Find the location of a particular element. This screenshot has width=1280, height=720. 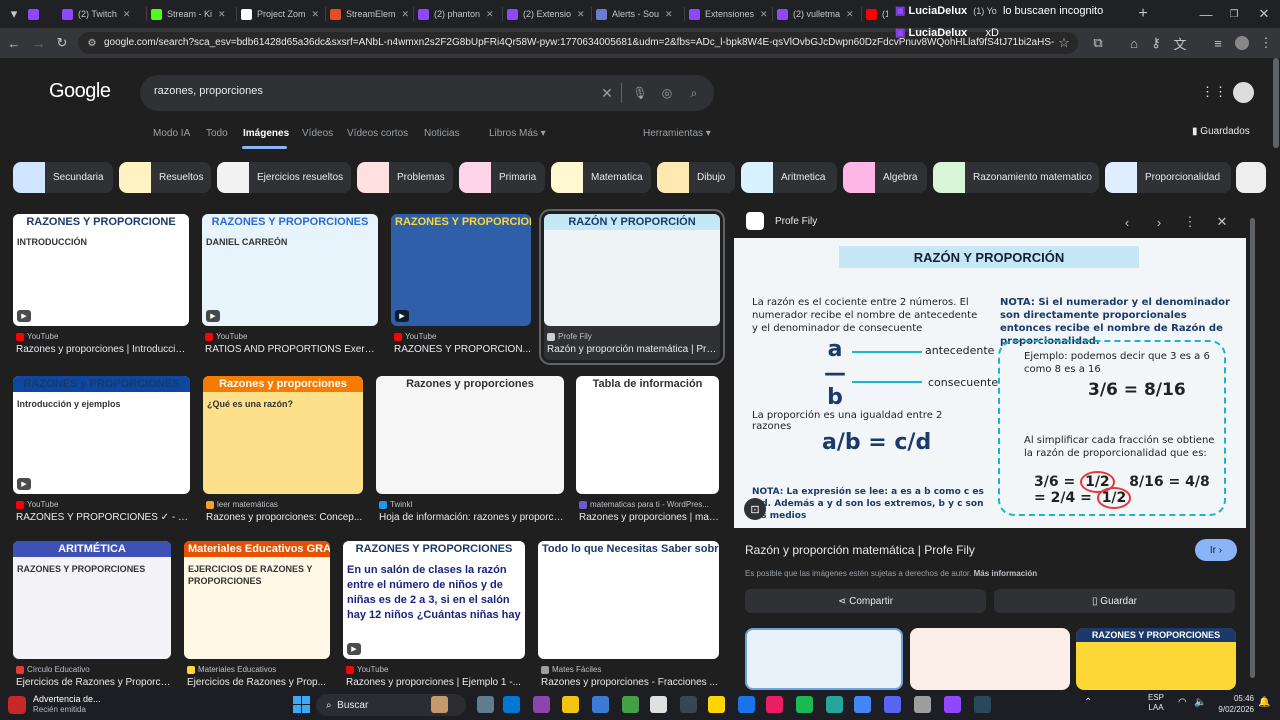

nav-tab: Vídeos is located at coordinates (317, 133).